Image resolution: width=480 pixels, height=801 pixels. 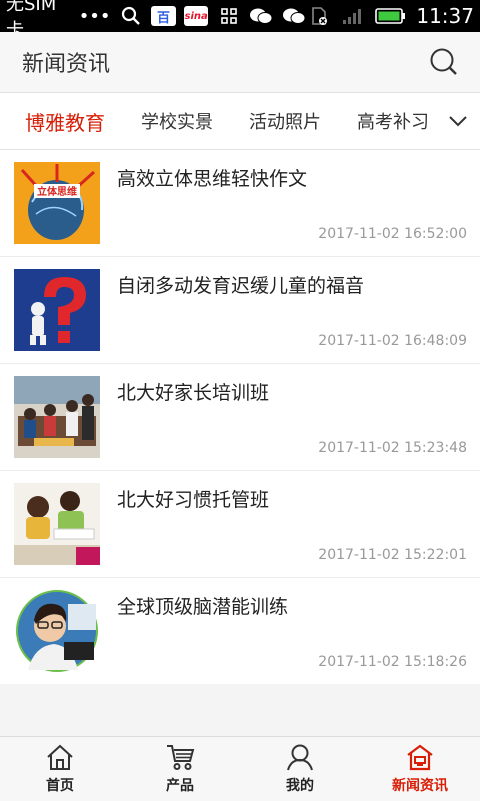 I want to click on category-tabs: 博雅教育 学校实景 活动照片 高考补习, so click(x=240, y=121).